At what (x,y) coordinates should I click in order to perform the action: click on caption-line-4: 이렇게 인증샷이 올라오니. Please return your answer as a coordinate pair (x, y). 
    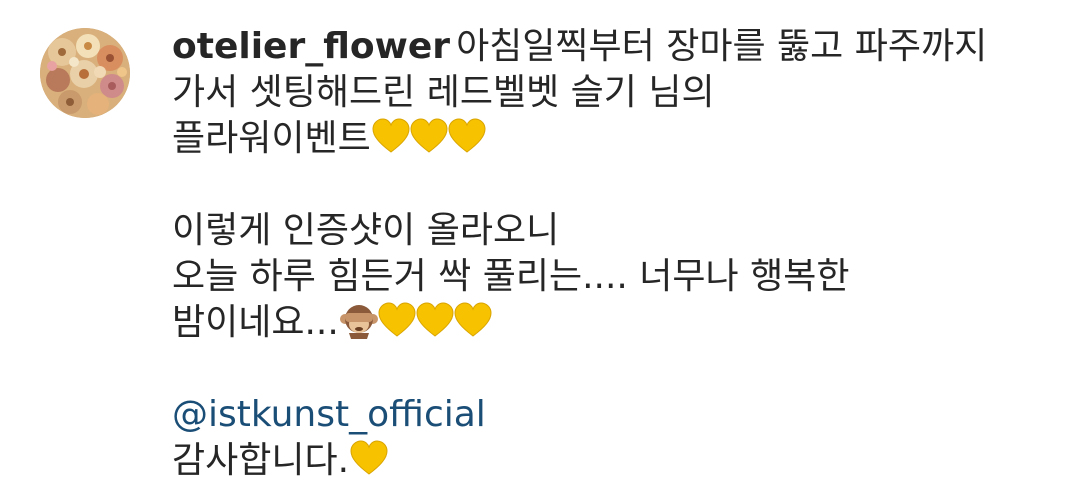
    Looking at the image, I should click on (612, 231).